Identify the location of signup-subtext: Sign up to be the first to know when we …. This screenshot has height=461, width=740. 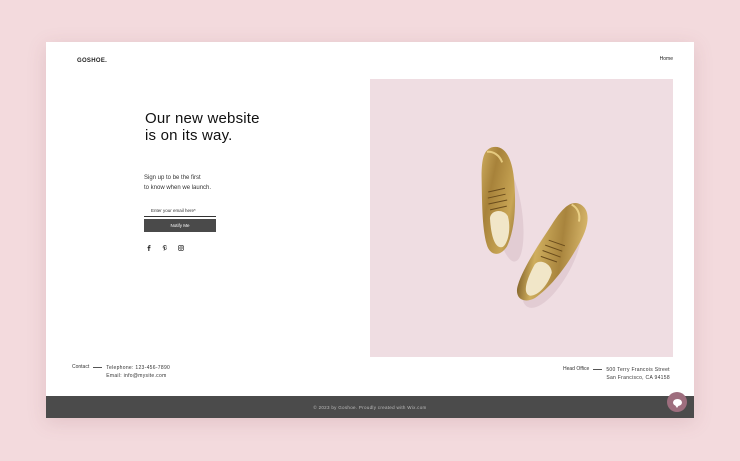
(199, 183).